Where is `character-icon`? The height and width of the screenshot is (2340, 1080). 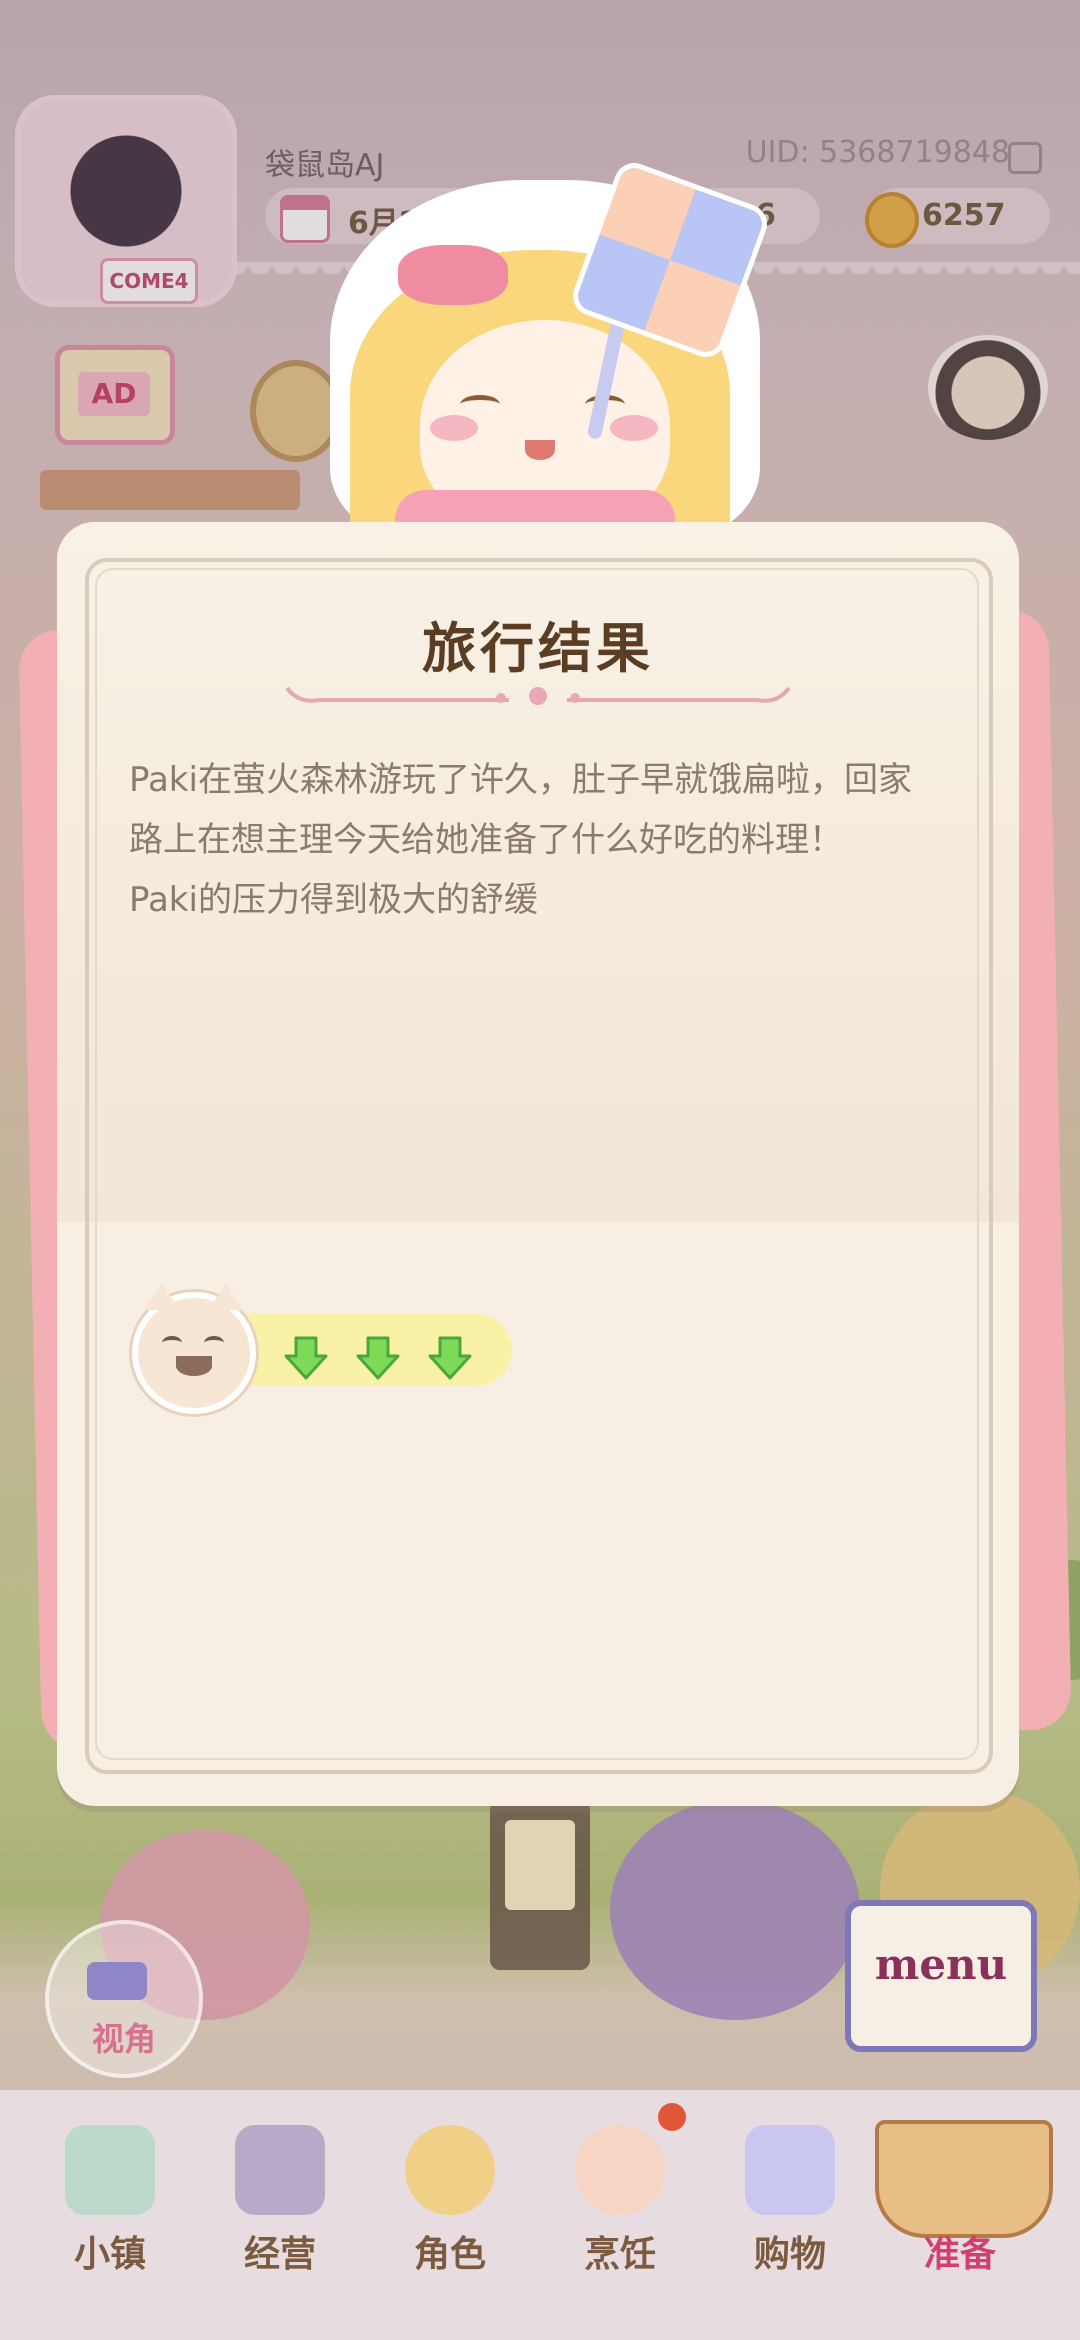 character-icon is located at coordinates (450, 2170).